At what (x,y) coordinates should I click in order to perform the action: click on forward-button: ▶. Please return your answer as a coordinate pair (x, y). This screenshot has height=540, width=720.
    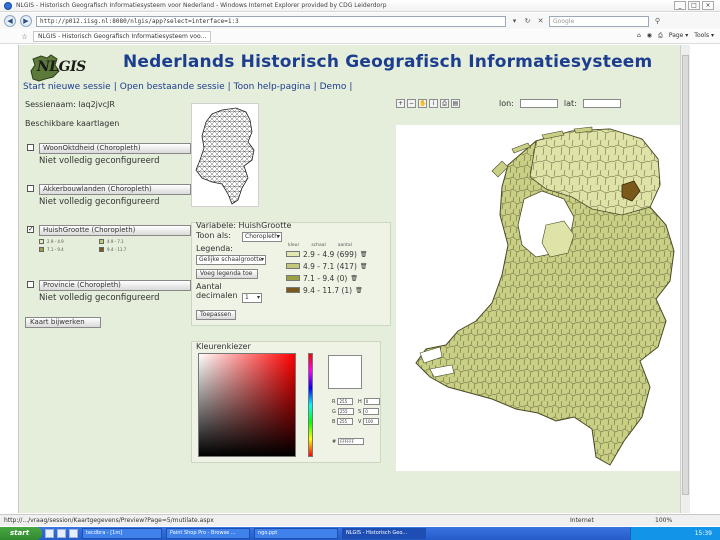
    Looking at the image, I should click on (26, 21).